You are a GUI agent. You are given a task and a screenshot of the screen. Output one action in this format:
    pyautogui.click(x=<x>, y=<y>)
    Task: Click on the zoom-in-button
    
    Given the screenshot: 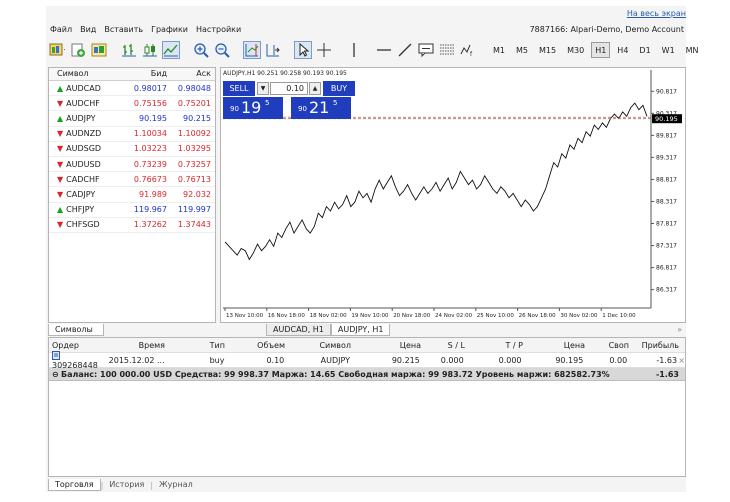 What is the action you would take?
    pyautogui.click(x=201, y=50)
    